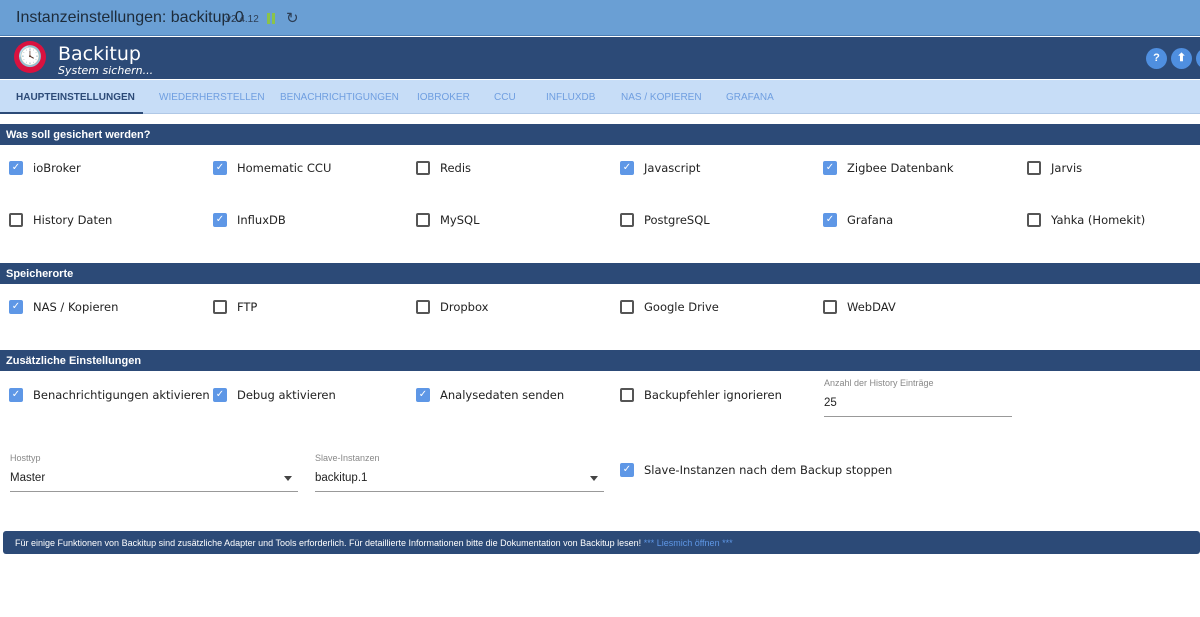 The height and width of the screenshot is (617, 1200). Describe the element at coordinates (130, 17) in the screenshot. I see `window-title: Instanzeinstellungen: backitup.0` at that location.